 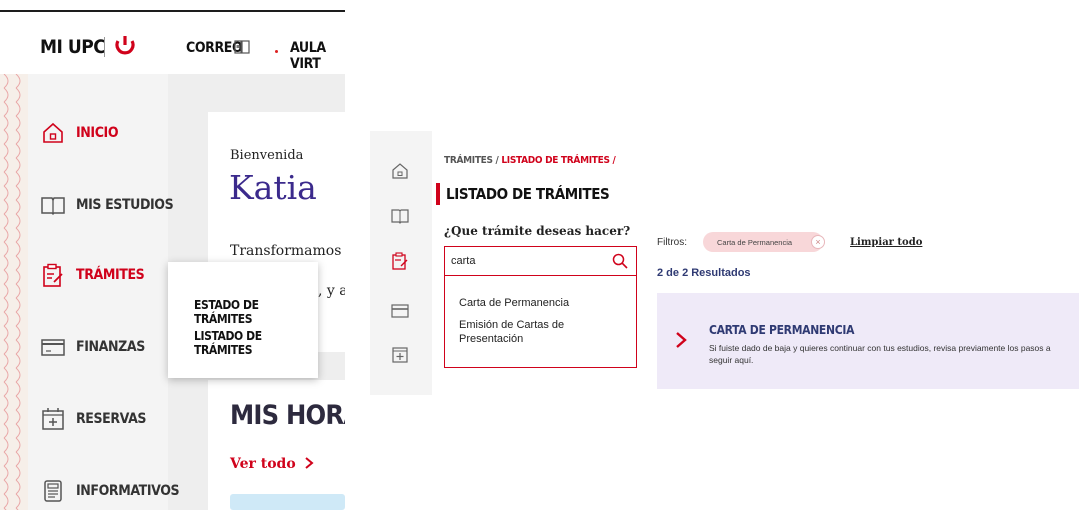 What do you see at coordinates (755, 242) in the screenshot?
I see `filter-chip-label: Carta de Permanencia` at bounding box center [755, 242].